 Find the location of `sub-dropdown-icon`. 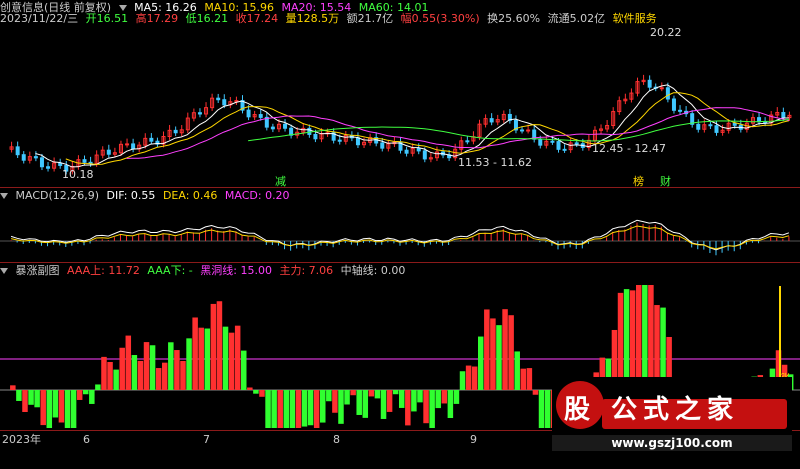

sub-dropdown-icon is located at coordinates (4, 271).